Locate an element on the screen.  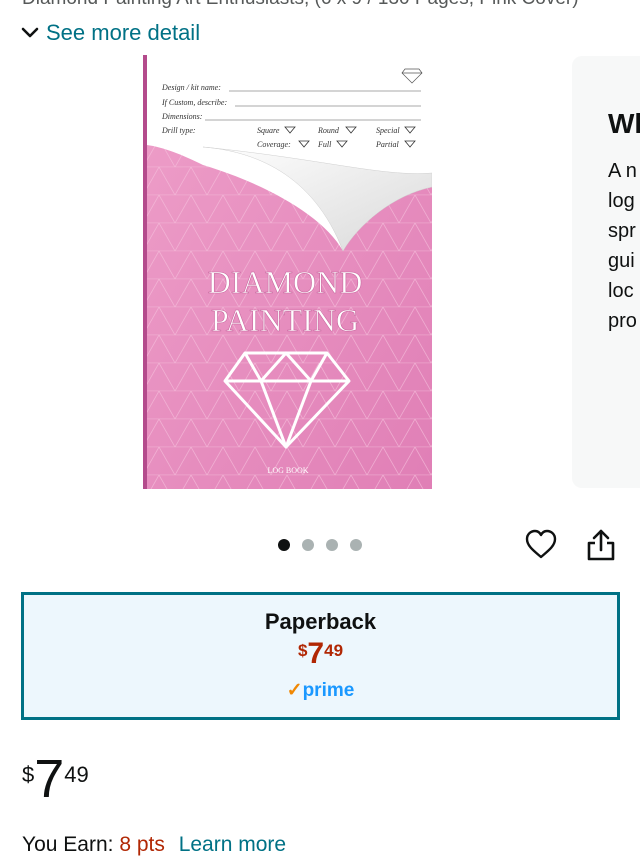
format-price-whole: 7 is located at coordinates (316, 653).